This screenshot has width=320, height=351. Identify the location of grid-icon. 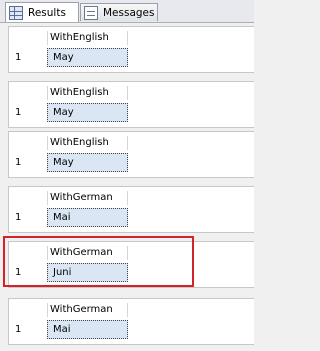
(16, 12).